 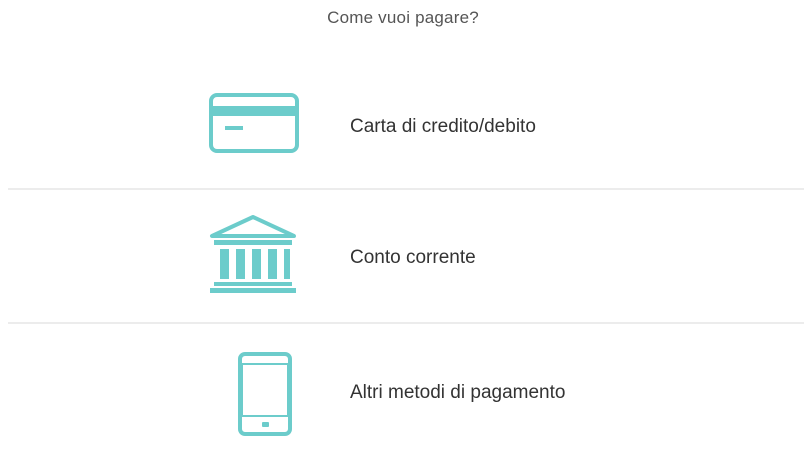 What do you see at coordinates (443, 126) in the screenshot?
I see `payment-option-label: Carta di credito/debito` at bounding box center [443, 126].